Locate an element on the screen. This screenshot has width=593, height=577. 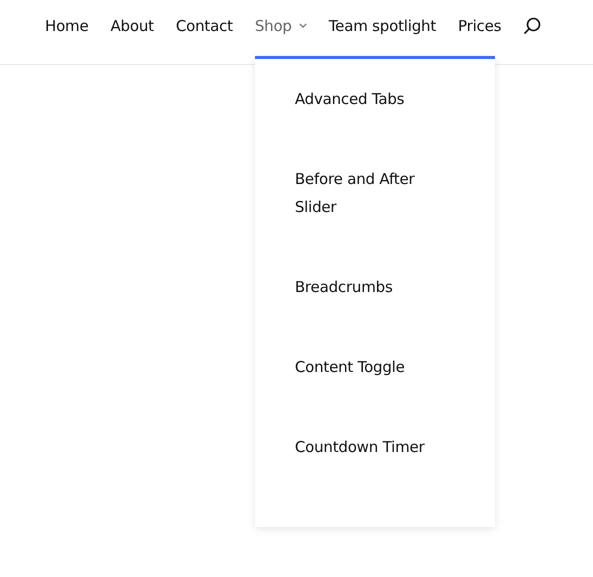
menu-item: Countdown Timer is located at coordinates (374, 446).